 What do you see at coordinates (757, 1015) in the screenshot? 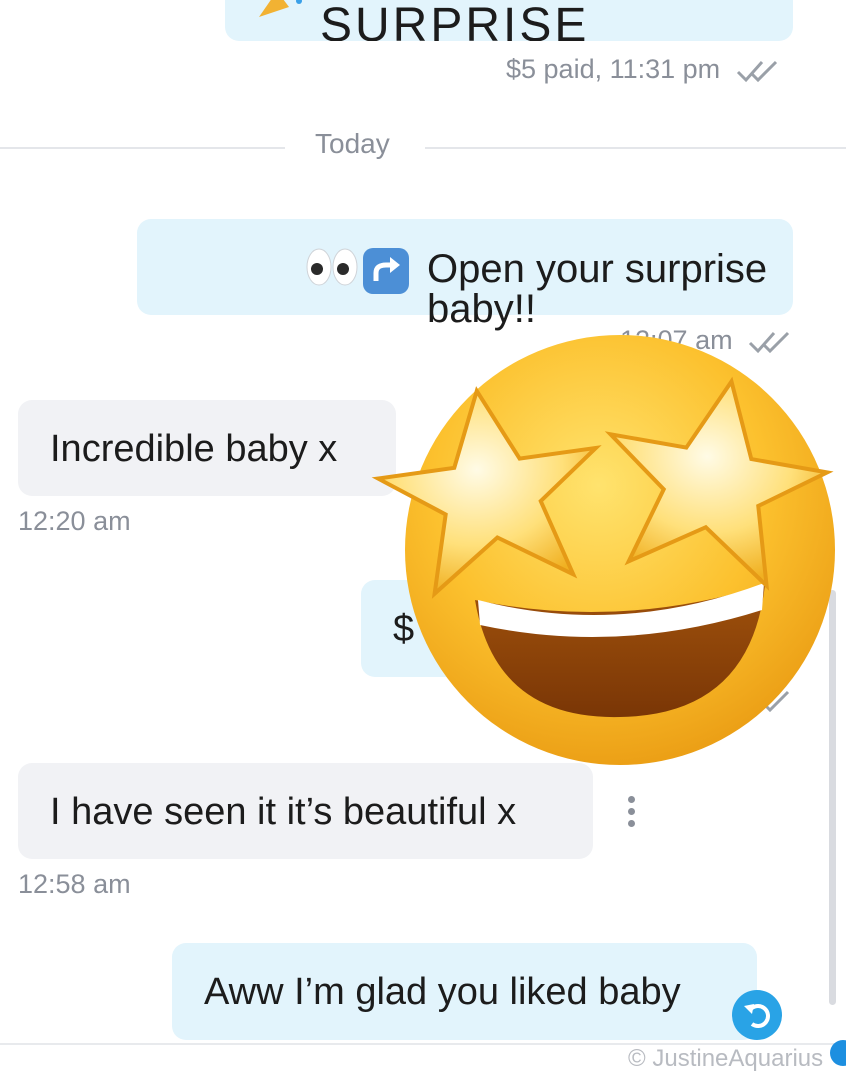
I see `undo-icon` at bounding box center [757, 1015].